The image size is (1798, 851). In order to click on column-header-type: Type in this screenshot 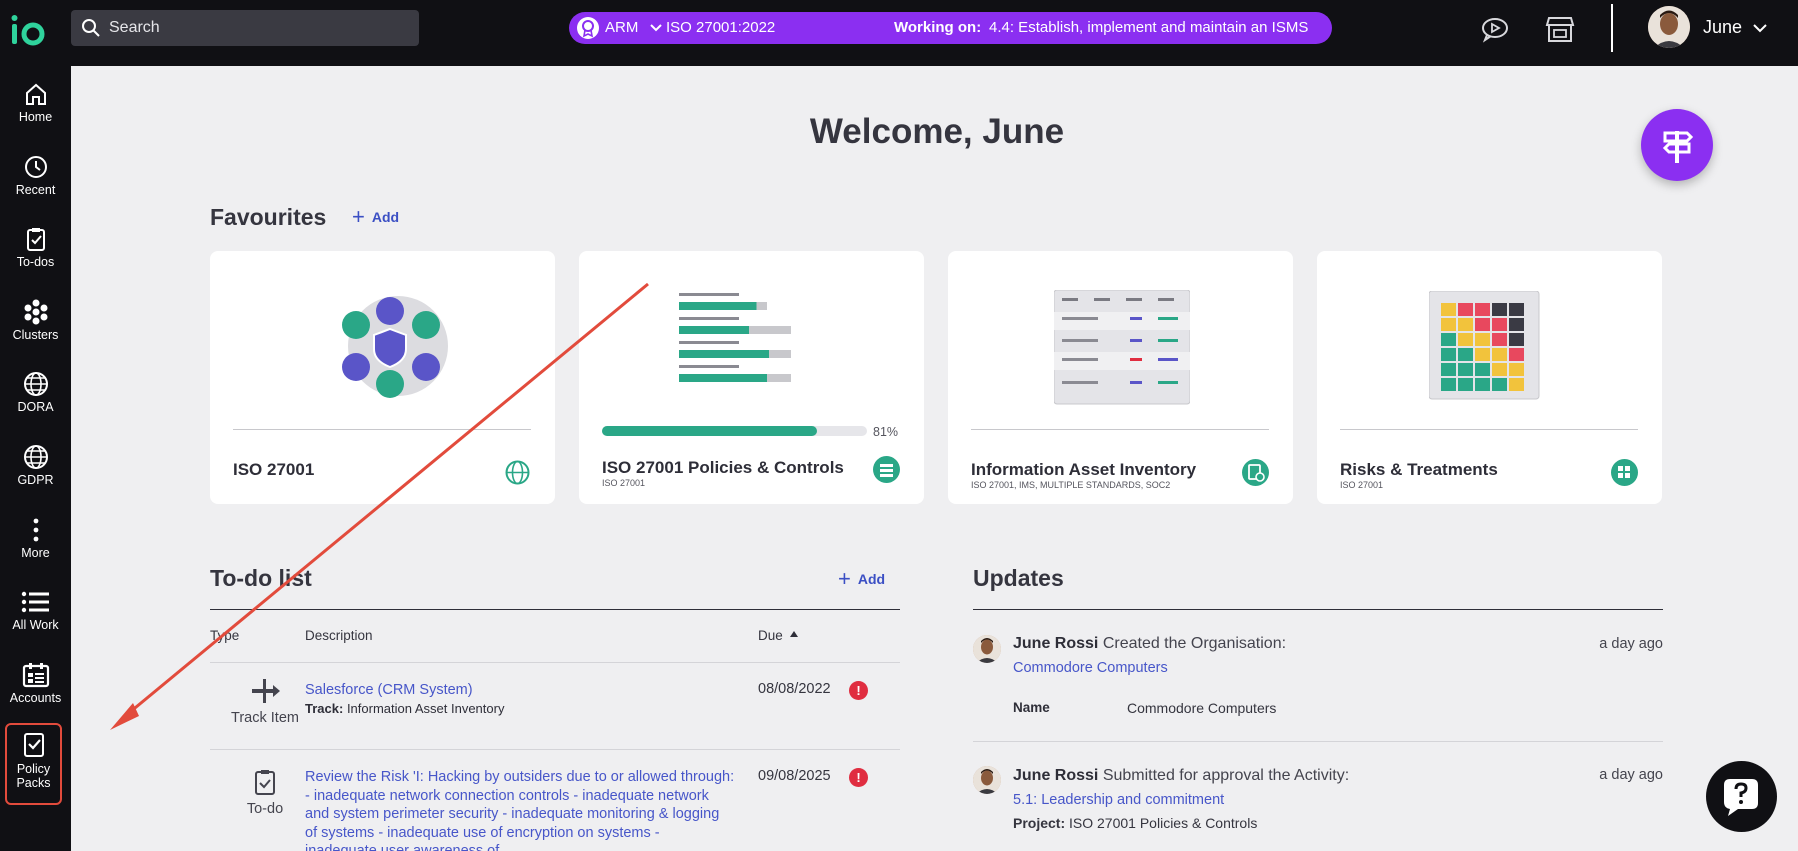, I will do `click(224, 635)`.